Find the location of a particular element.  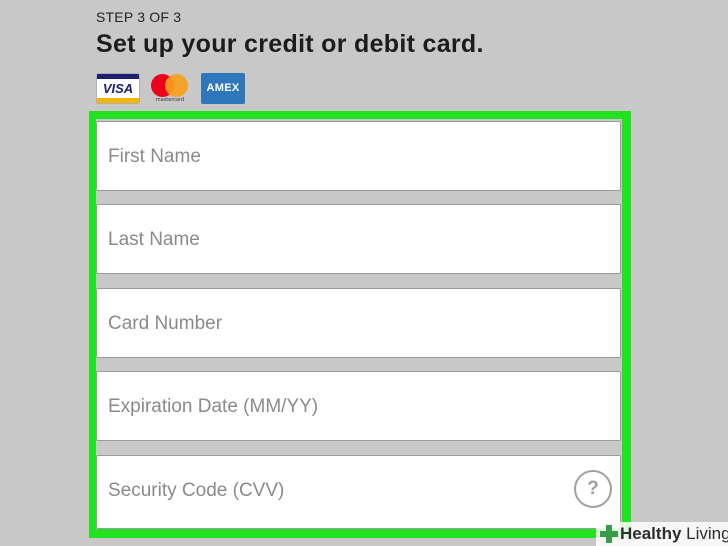

mastercard-logo-icon: mastercard is located at coordinates (170, 88).